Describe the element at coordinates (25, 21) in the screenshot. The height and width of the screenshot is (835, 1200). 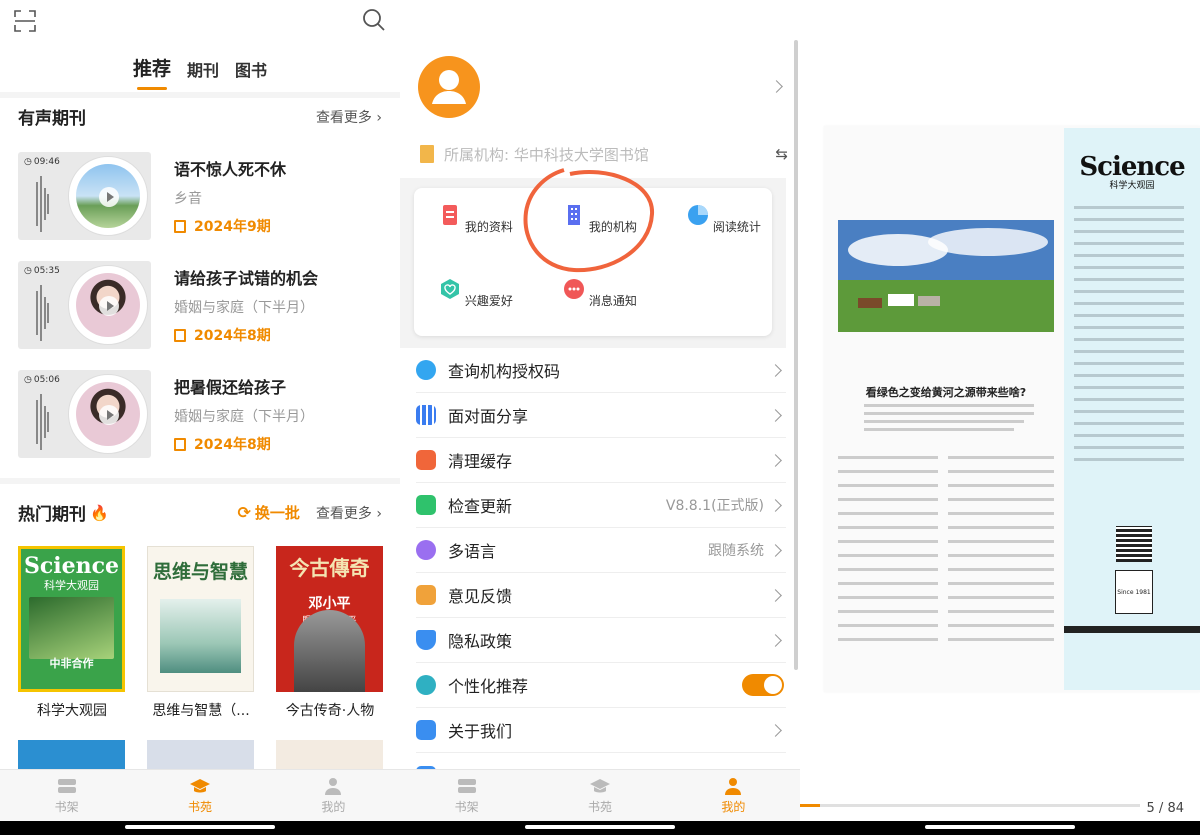
I see `scan-icon` at that location.